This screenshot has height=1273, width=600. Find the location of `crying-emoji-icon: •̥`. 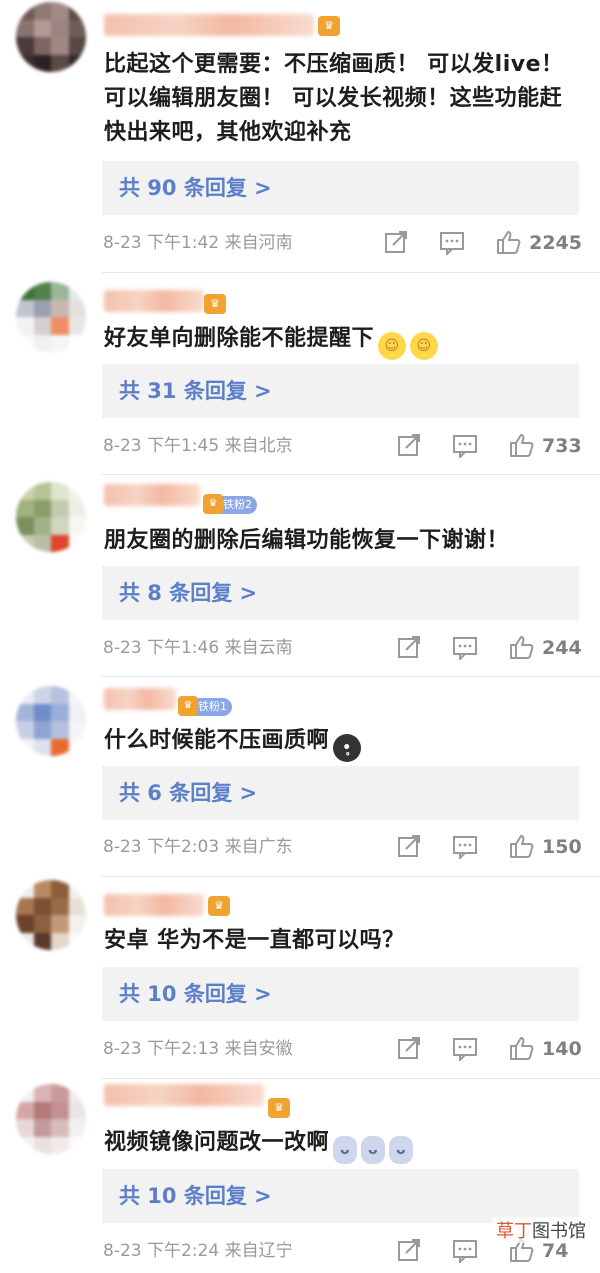

crying-emoji-icon: •̥ is located at coordinates (347, 748).